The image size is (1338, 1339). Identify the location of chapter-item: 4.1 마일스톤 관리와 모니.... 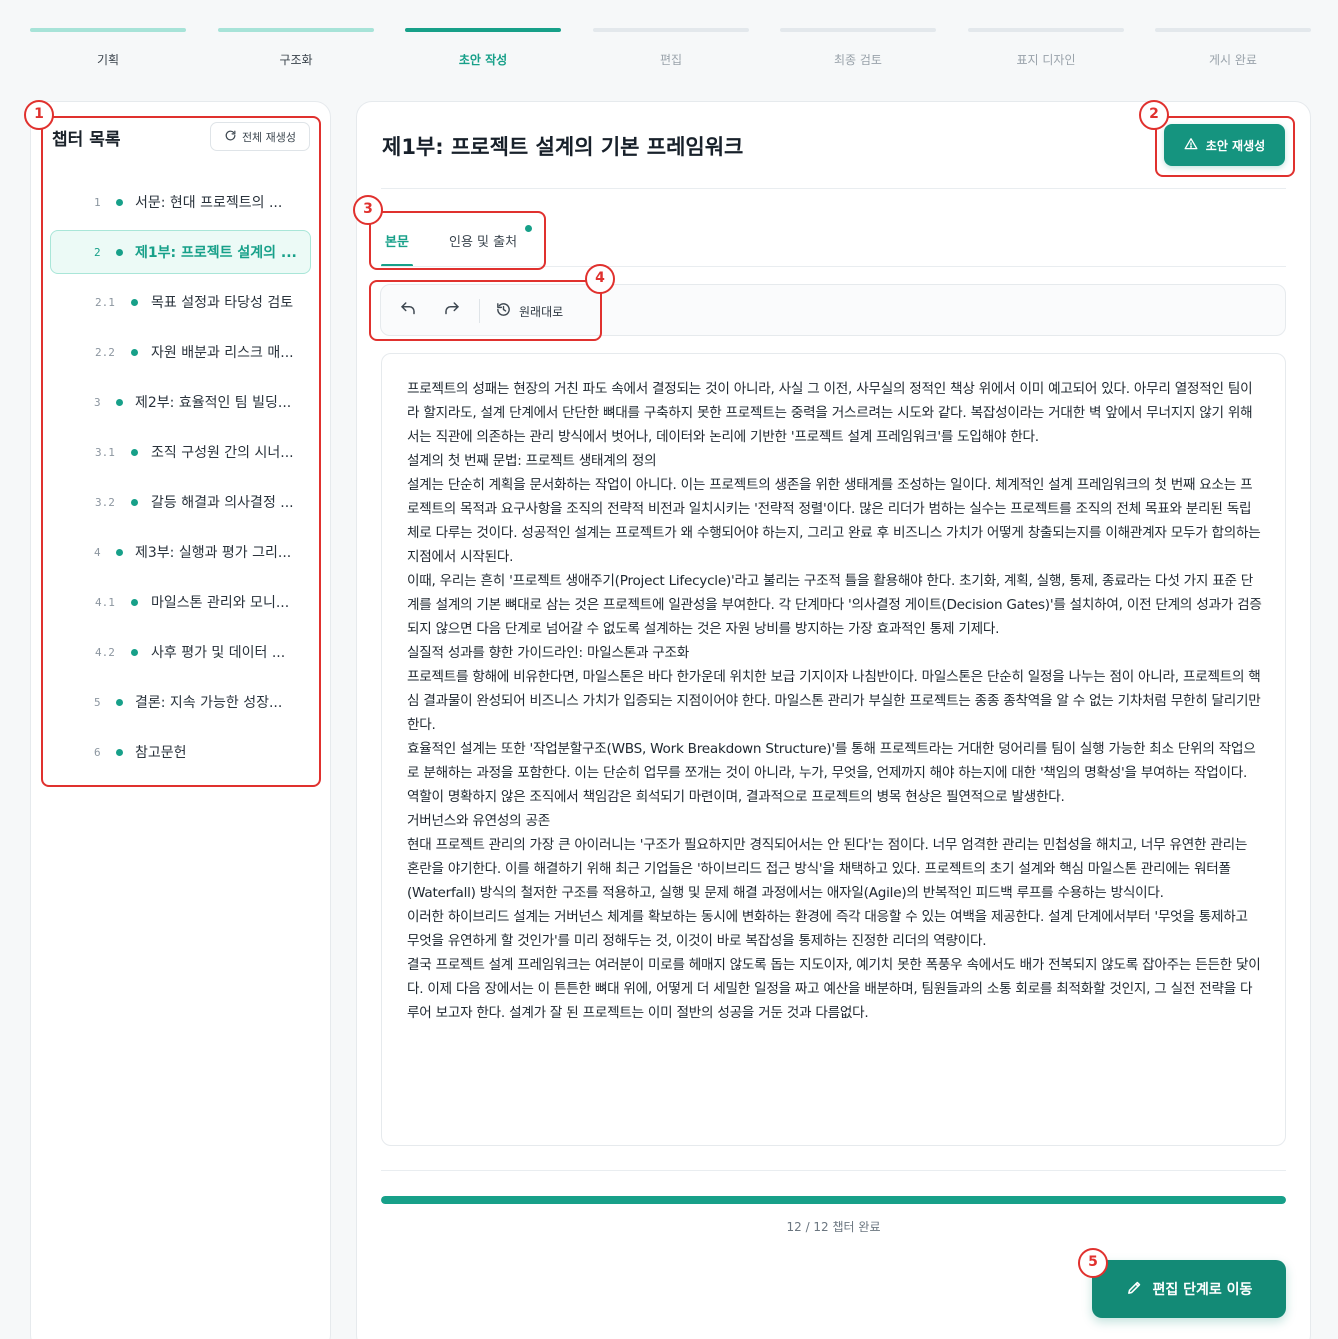
(180, 602).